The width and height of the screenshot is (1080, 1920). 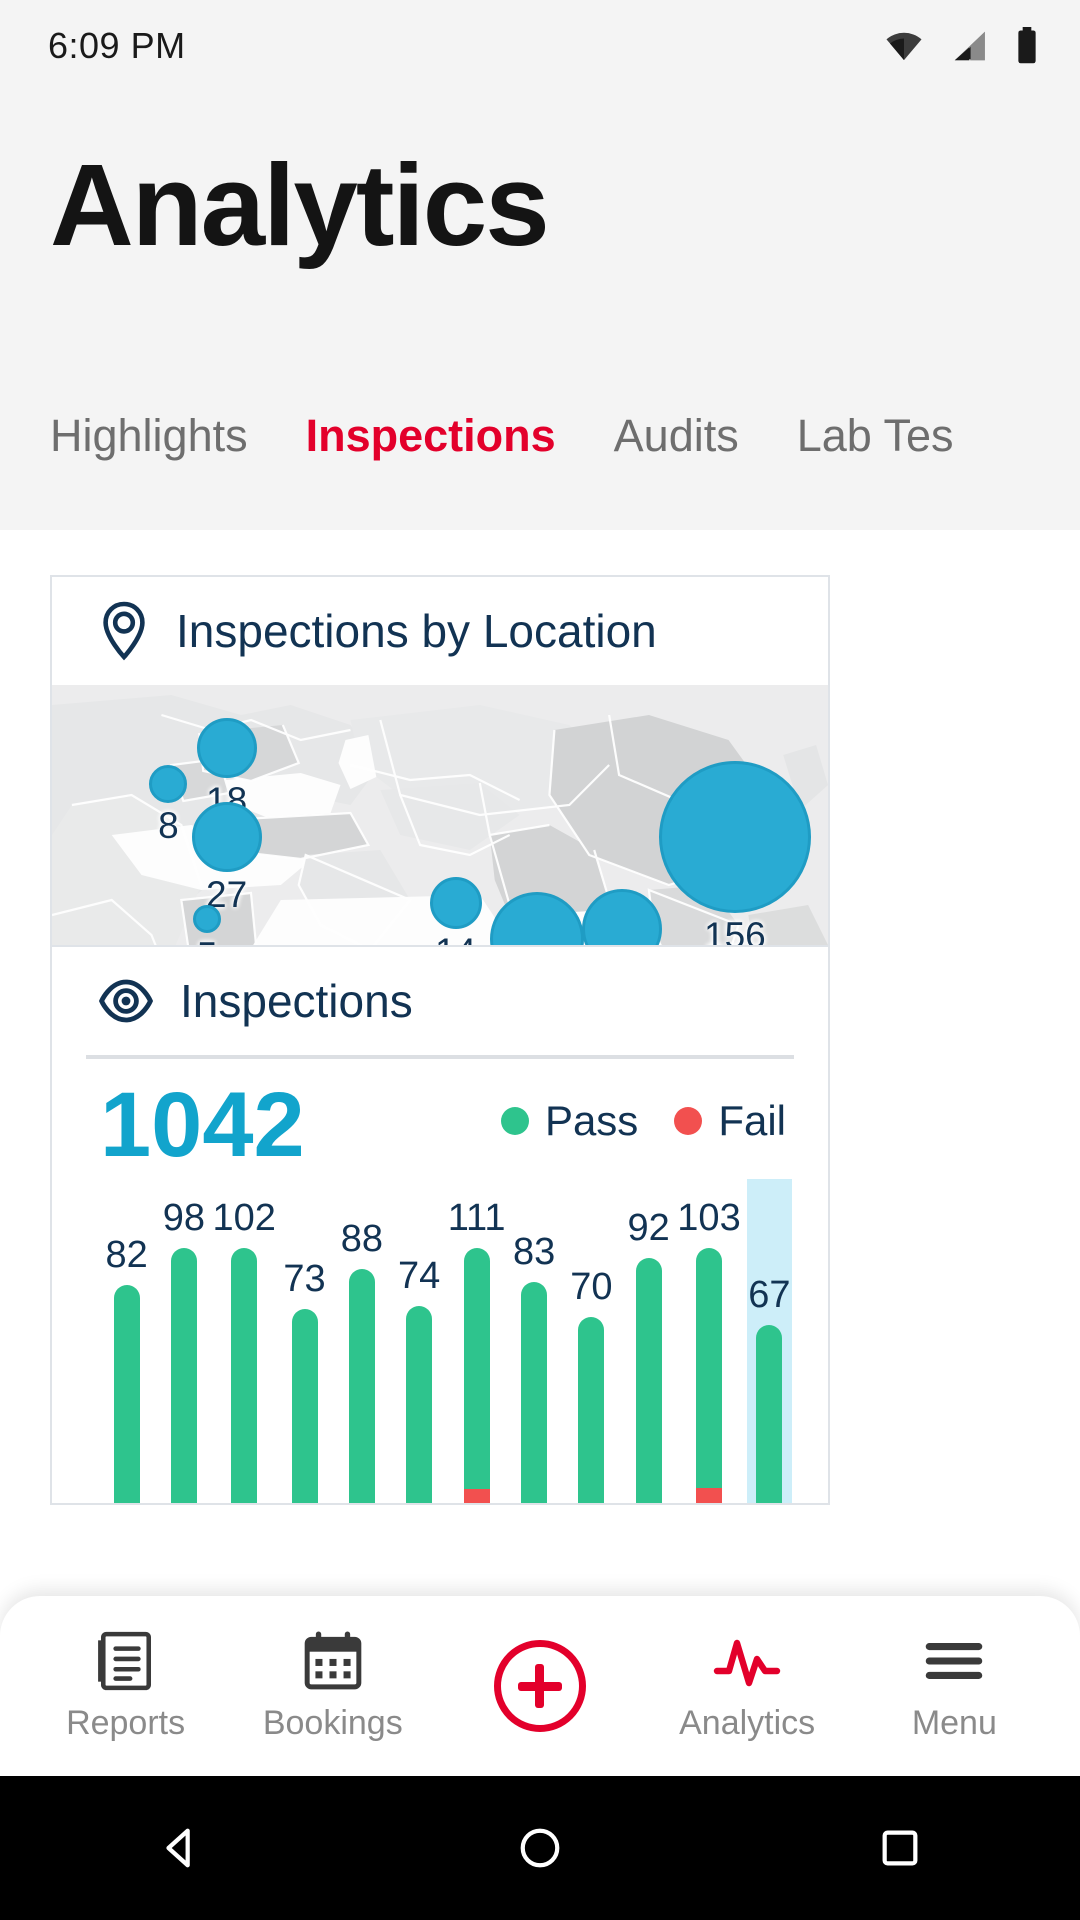 I want to click on inspections-bar-chart: 82 98 102 73 88 74 111 83 70 92 103 67, so click(x=448, y=1341).